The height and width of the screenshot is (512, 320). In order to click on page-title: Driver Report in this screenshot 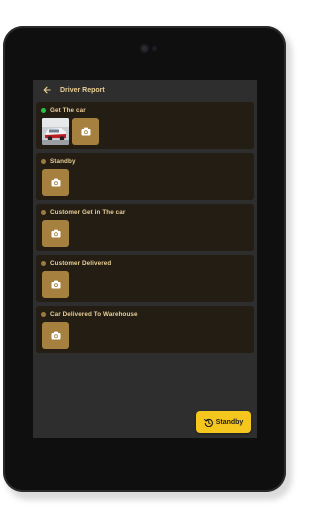, I will do `click(82, 90)`.